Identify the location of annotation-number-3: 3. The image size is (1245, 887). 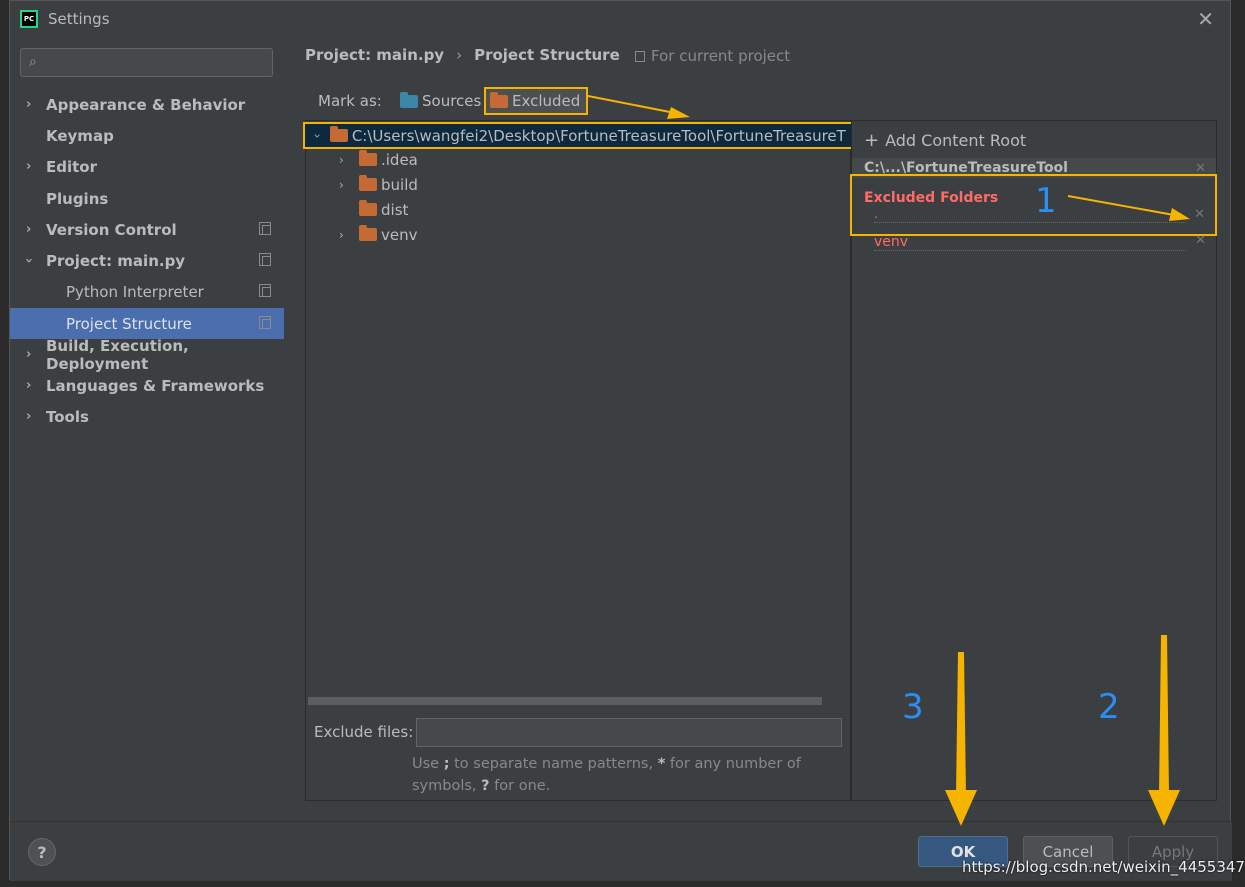
(913, 707).